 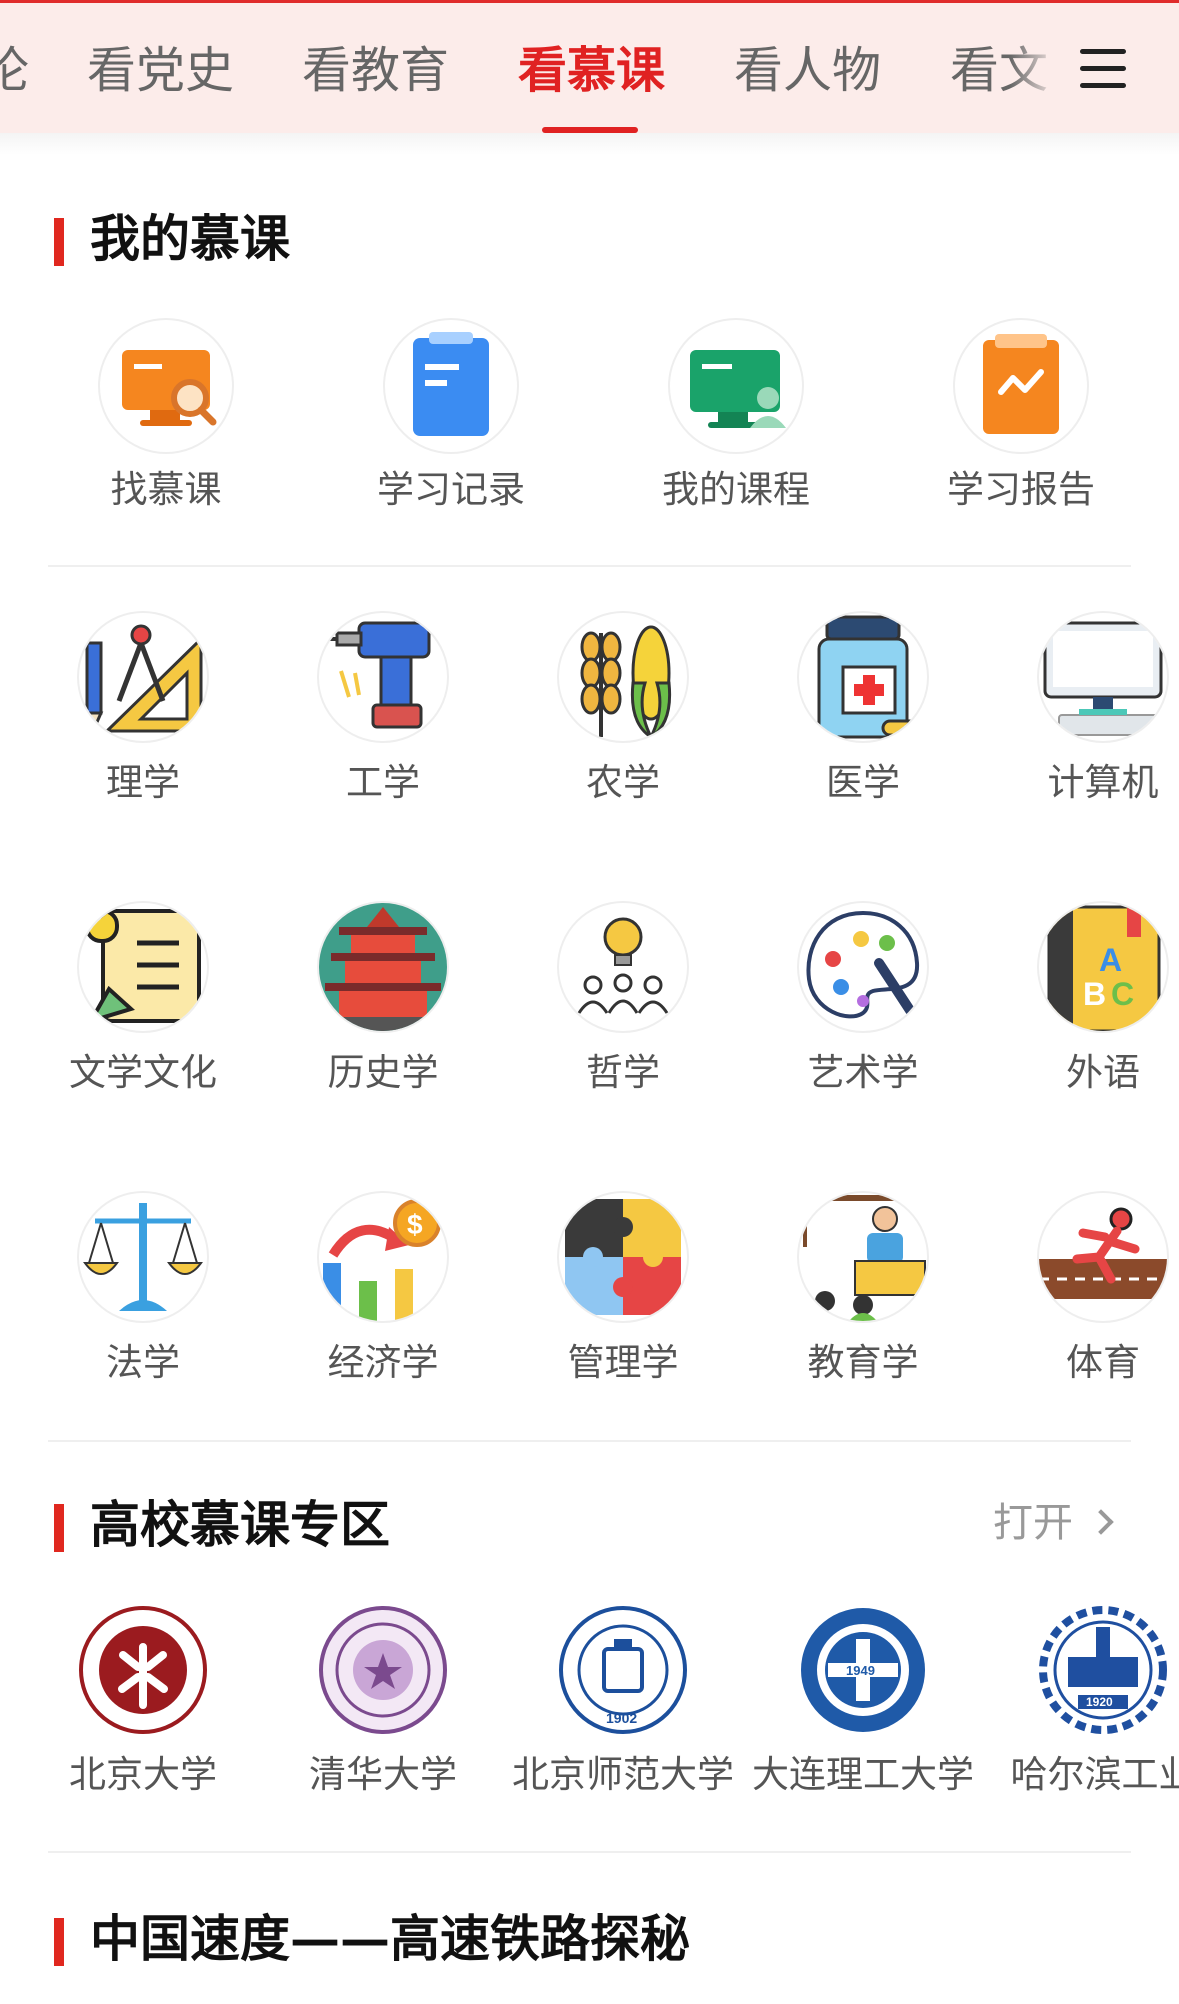 What do you see at coordinates (143, 1362) in the screenshot?
I see `subject-label: 法学` at bounding box center [143, 1362].